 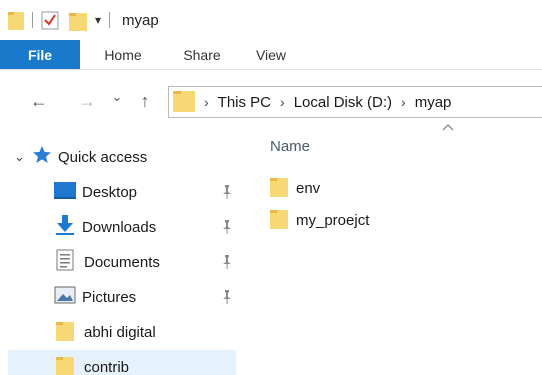 I want to click on breadcrumb-local-disk: Local Disk (D:), so click(x=343, y=102).